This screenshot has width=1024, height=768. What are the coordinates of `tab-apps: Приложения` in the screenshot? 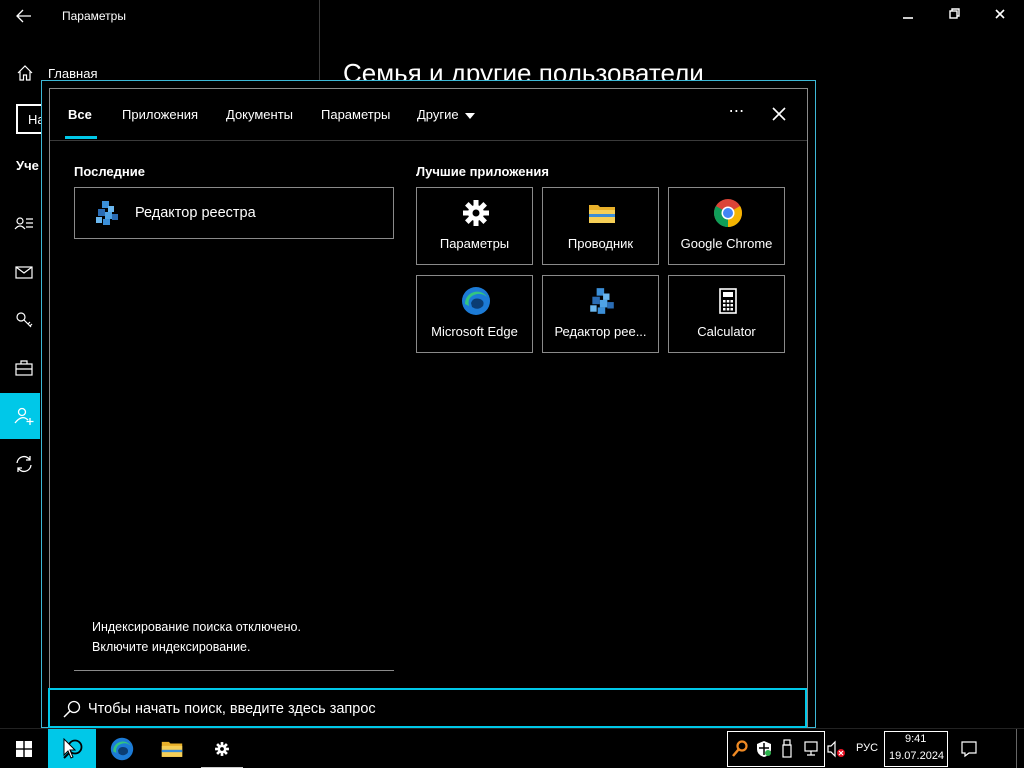 It's located at (160, 114).